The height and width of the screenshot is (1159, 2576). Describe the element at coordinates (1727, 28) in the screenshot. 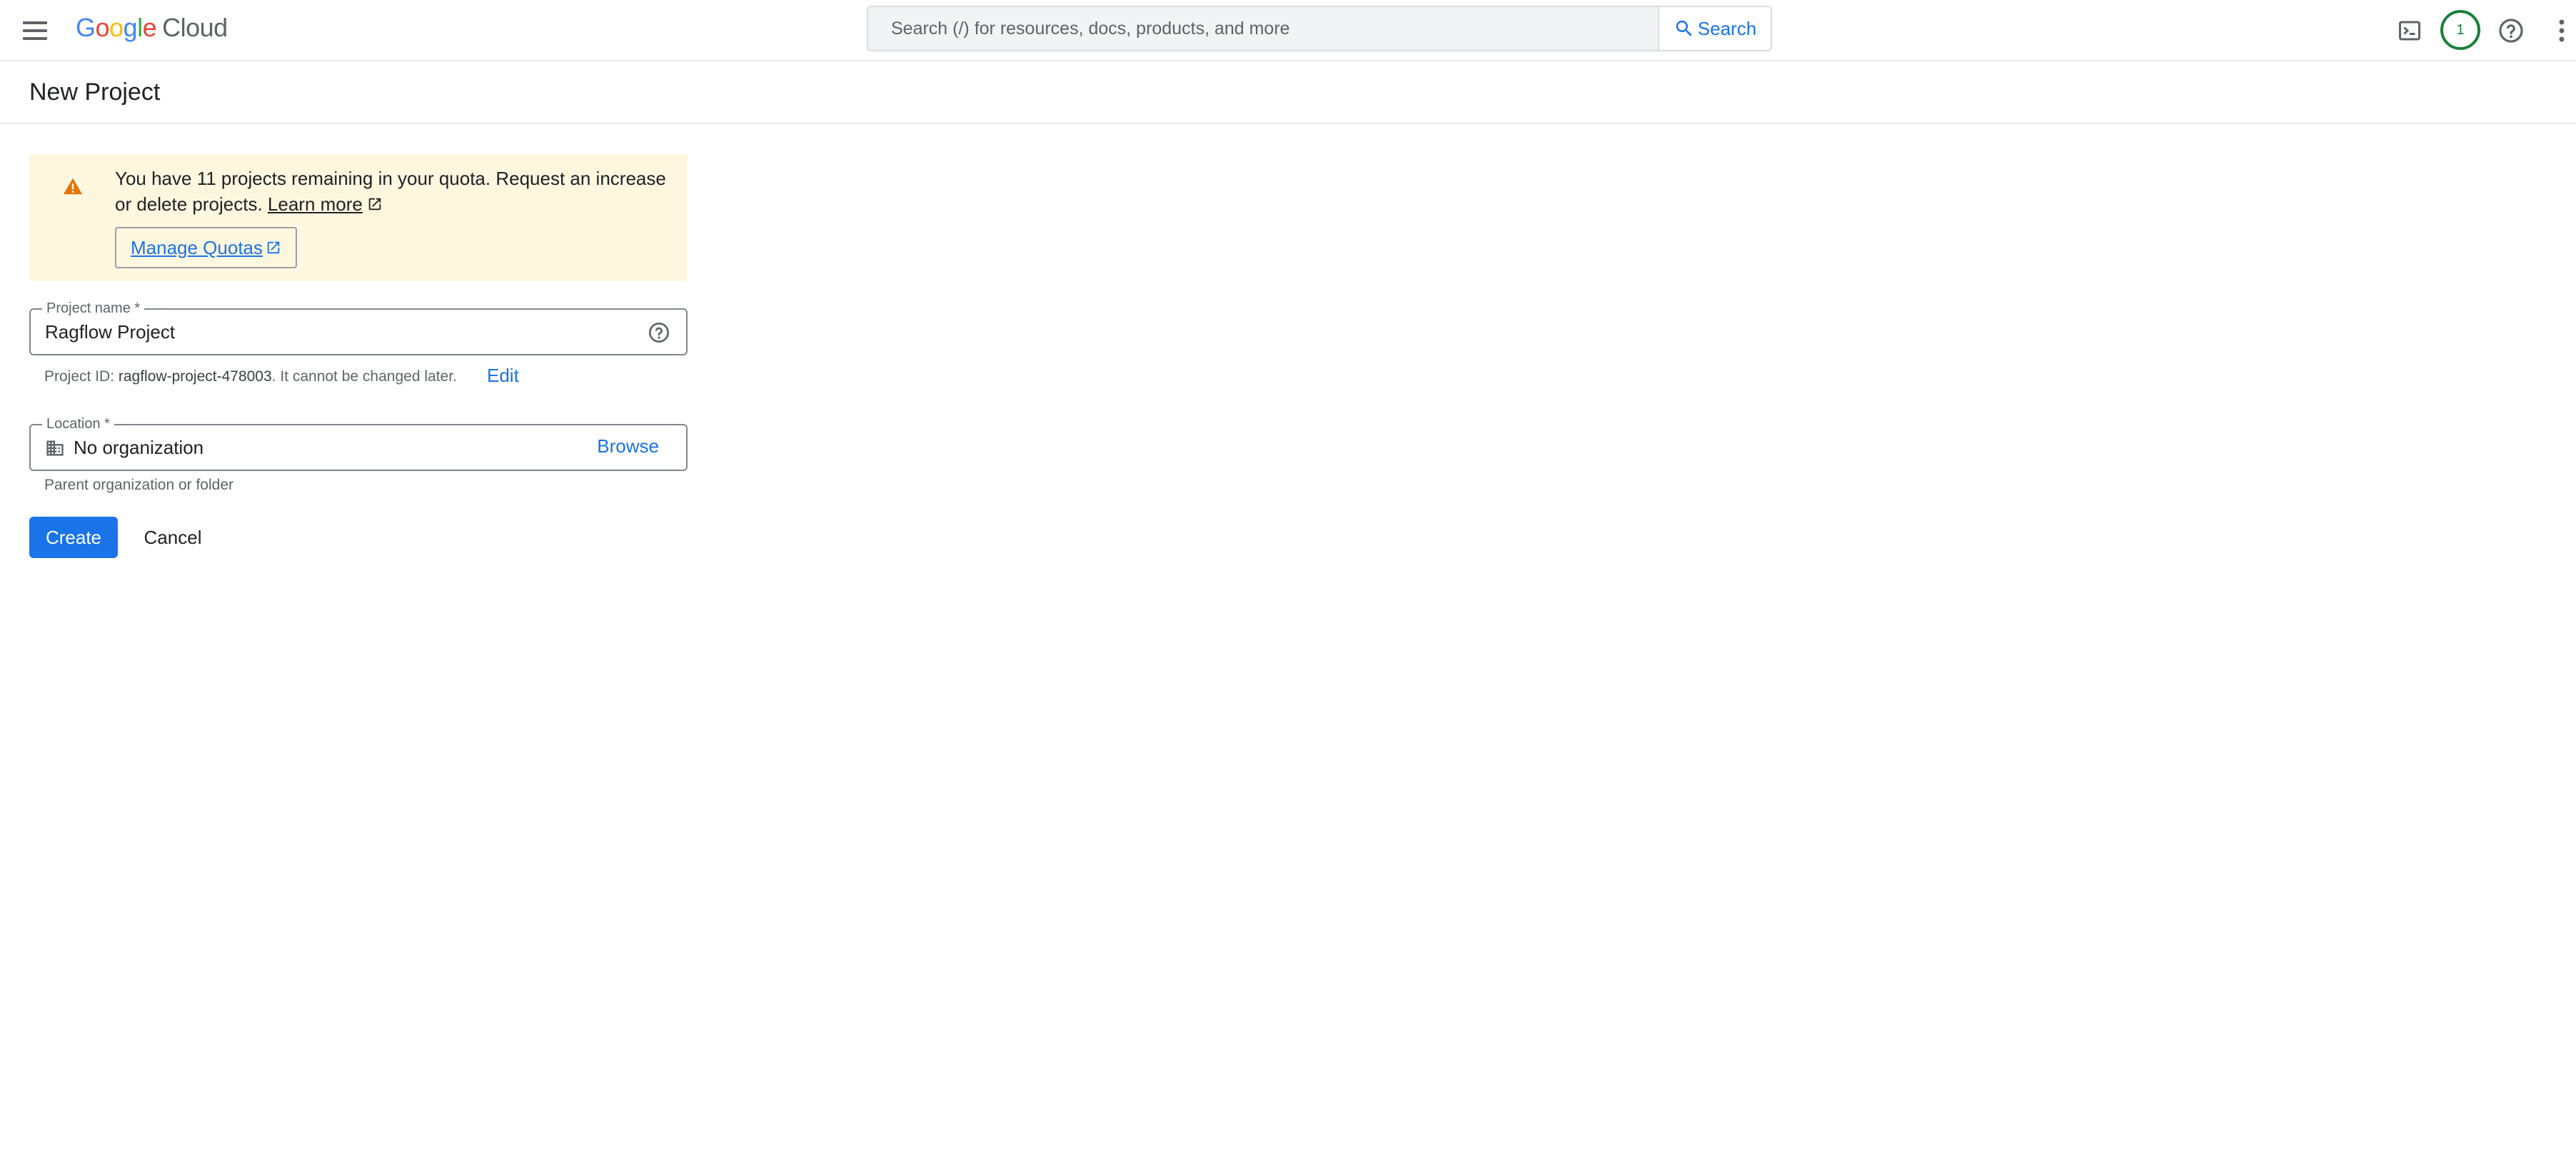

I see `search-button-label: Search` at that location.